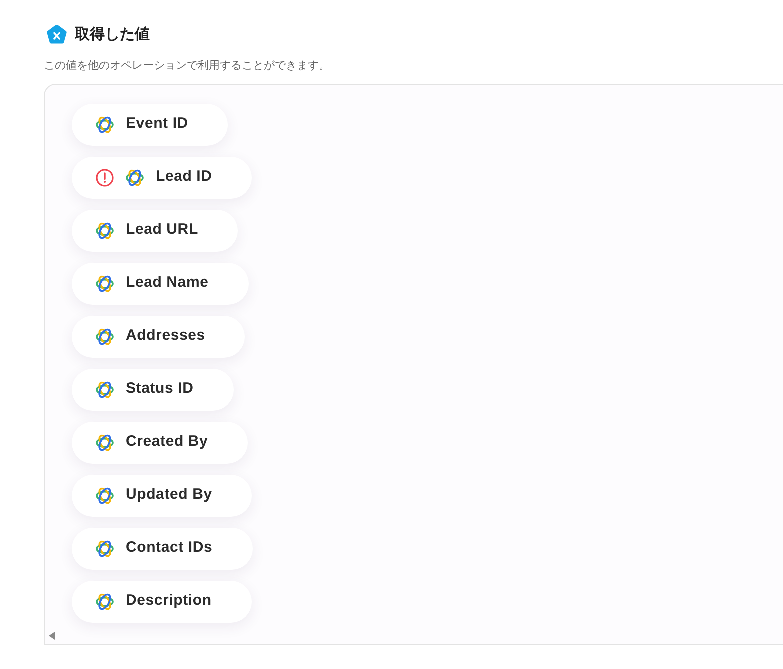 This screenshot has width=783, height=669. I want to click on section-description: この値を他のオペレーションで利用することができます。, so click(187, 65).